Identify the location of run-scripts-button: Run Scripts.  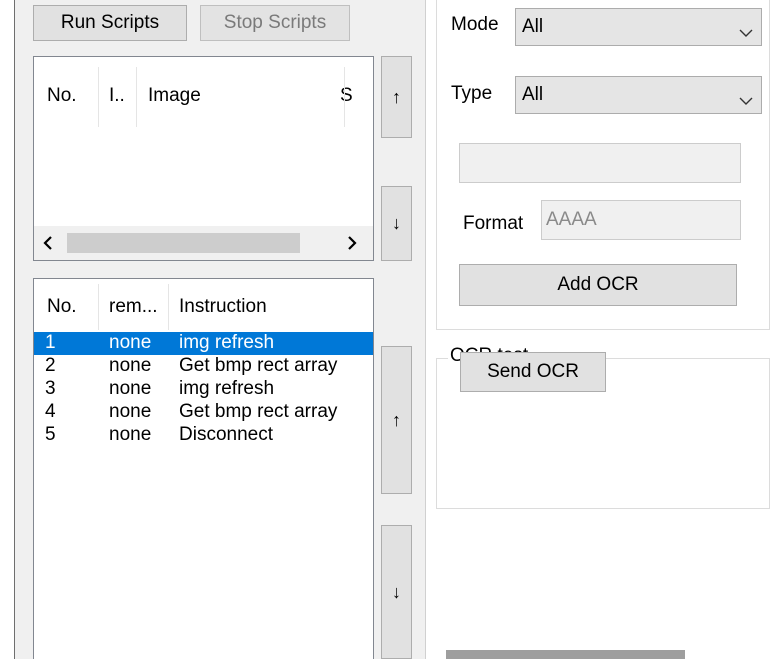
(110, 23).